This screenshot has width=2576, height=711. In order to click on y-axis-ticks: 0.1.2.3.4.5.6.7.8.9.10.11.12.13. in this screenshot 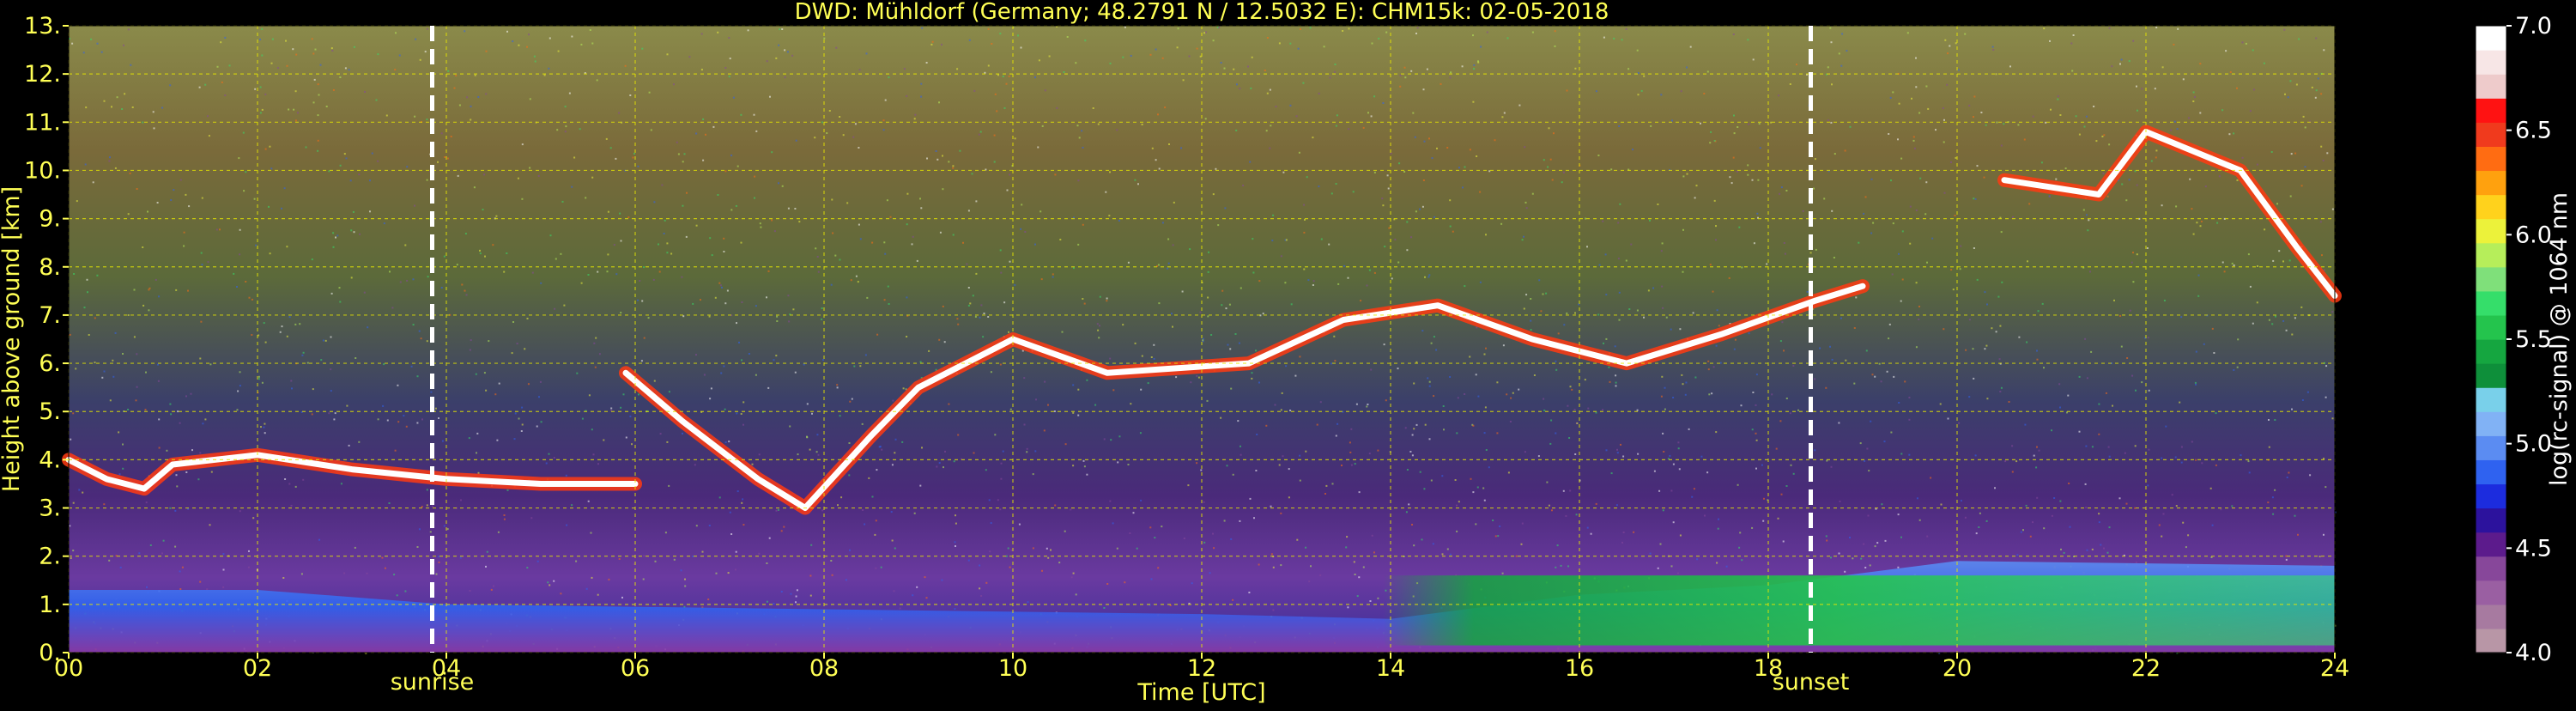, I will do `click(46, 339)`.